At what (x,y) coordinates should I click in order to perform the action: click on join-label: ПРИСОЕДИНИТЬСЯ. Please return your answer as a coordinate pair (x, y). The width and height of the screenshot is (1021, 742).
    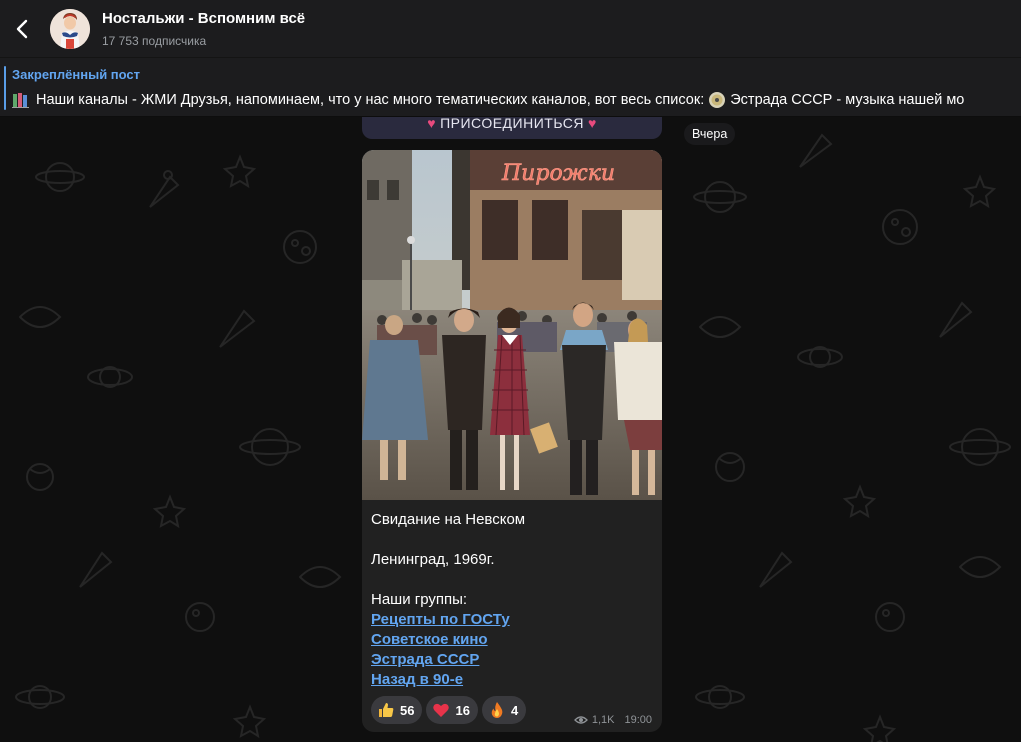
    Looking at the image, I should click on (512, 124).